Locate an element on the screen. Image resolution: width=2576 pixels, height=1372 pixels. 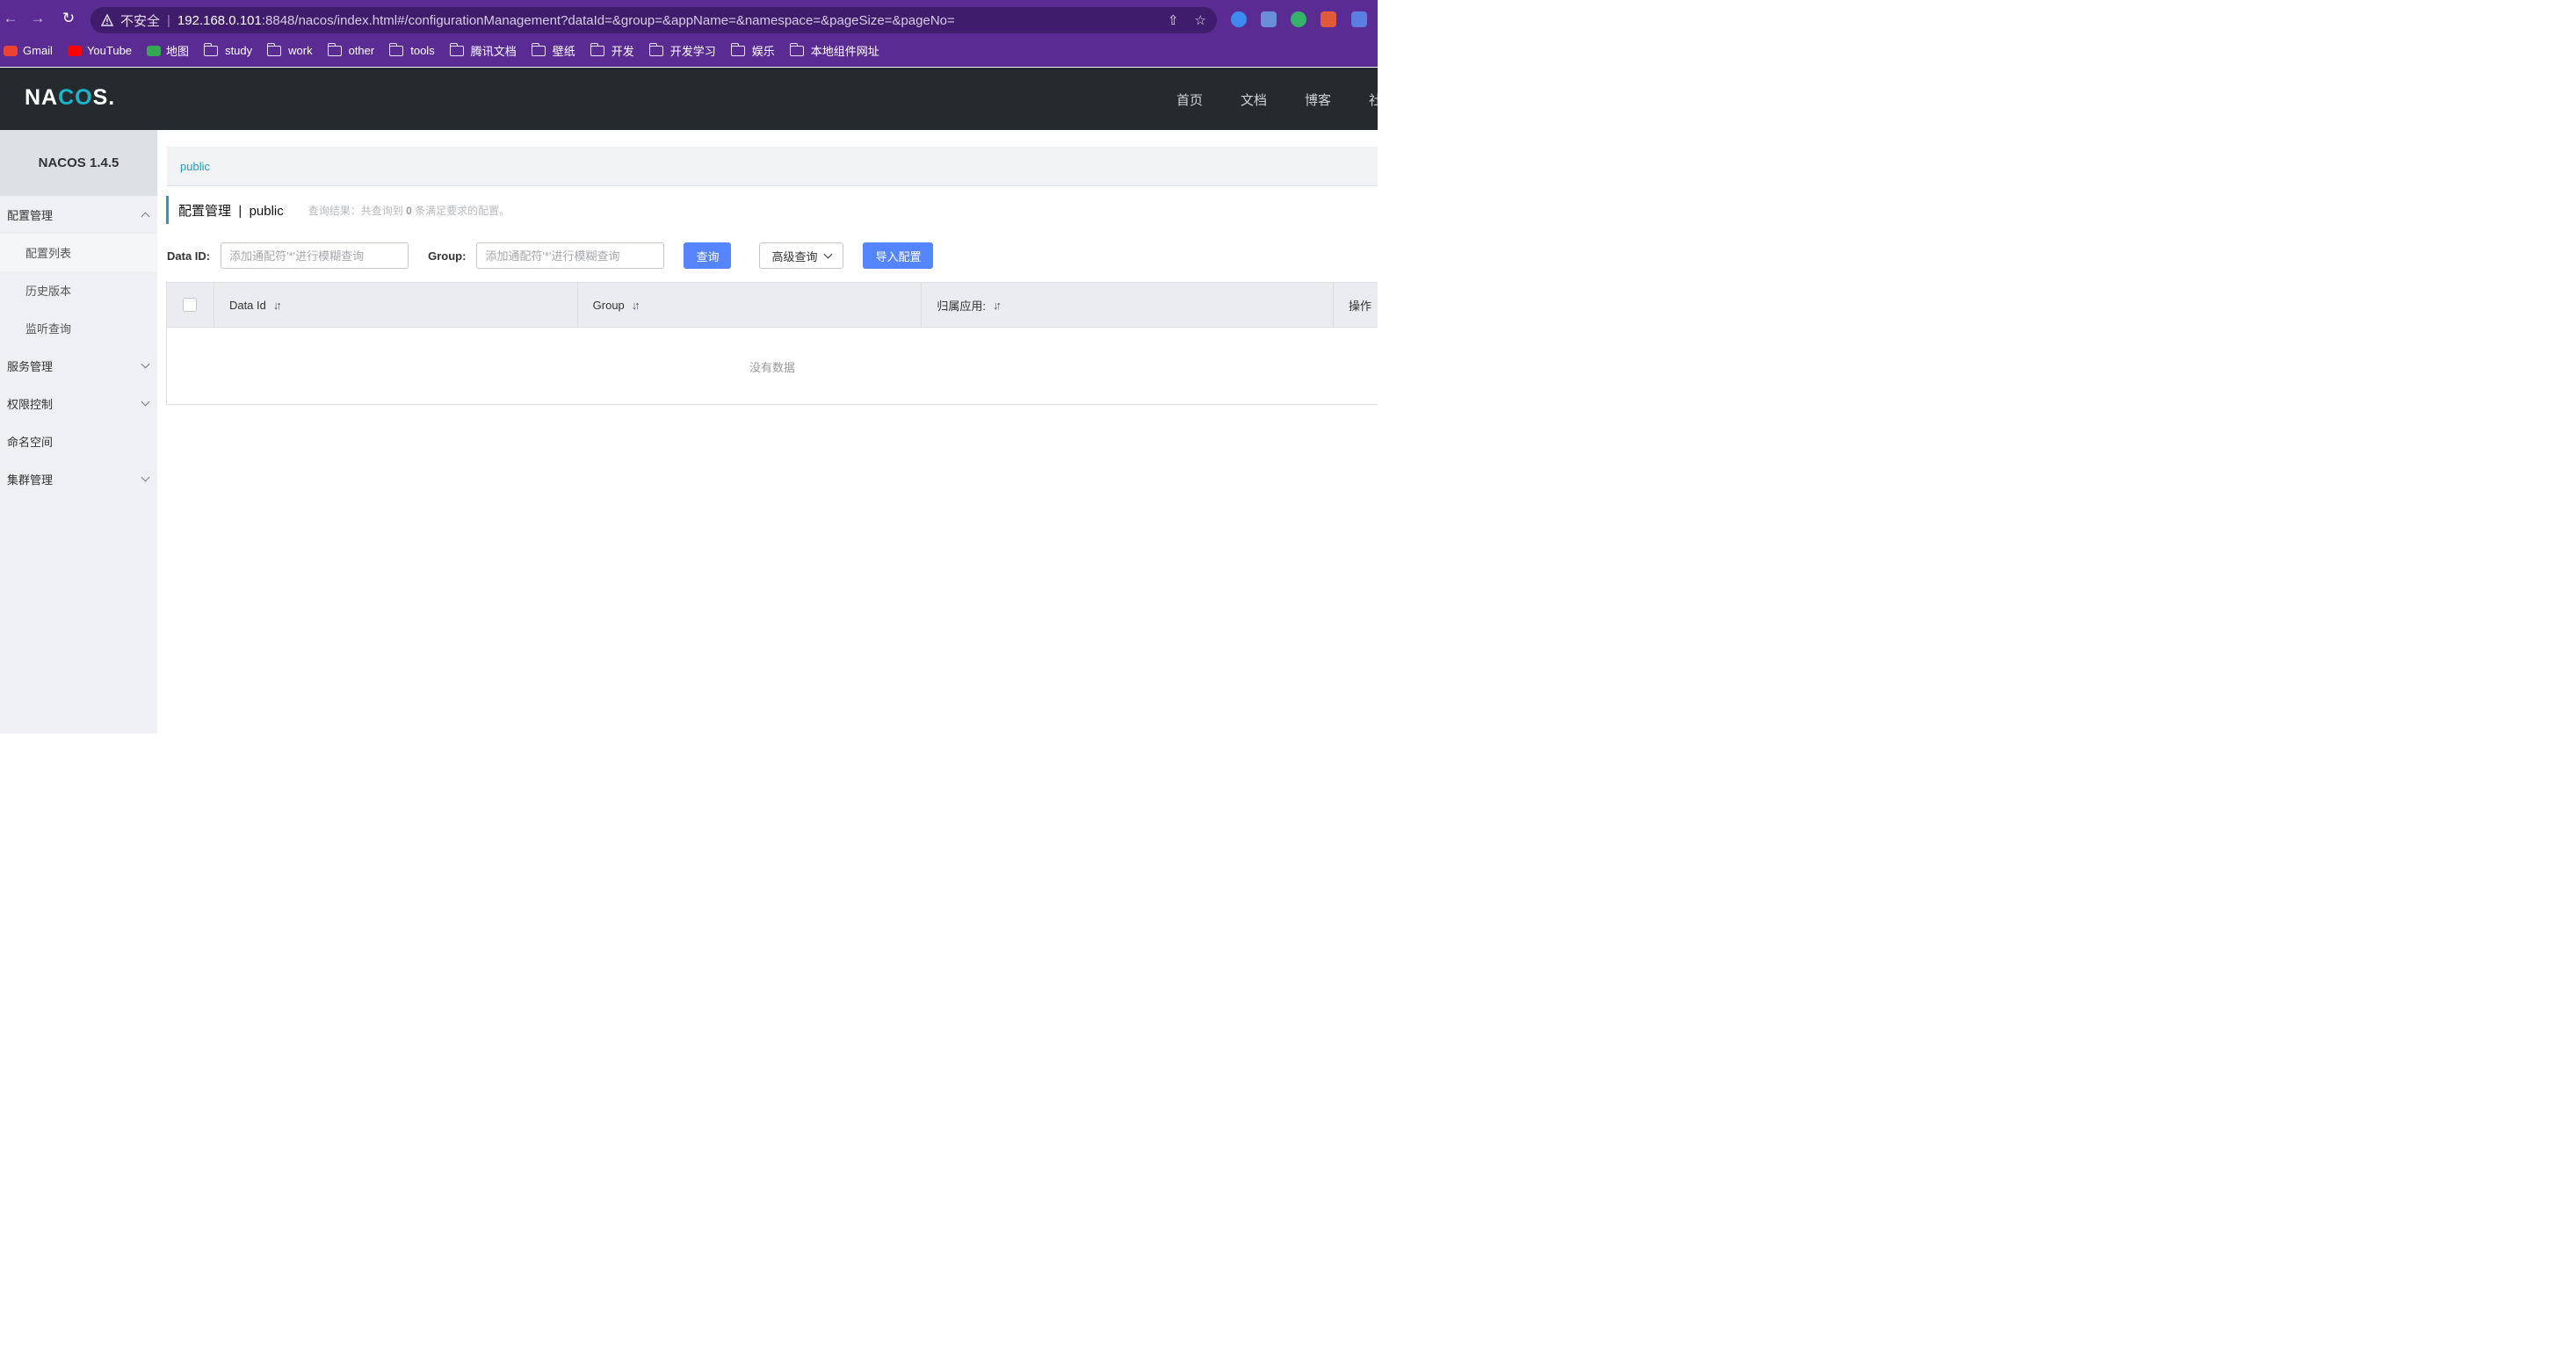
advanced-query-button: 高级查询 is located at coordinates (801, 255).